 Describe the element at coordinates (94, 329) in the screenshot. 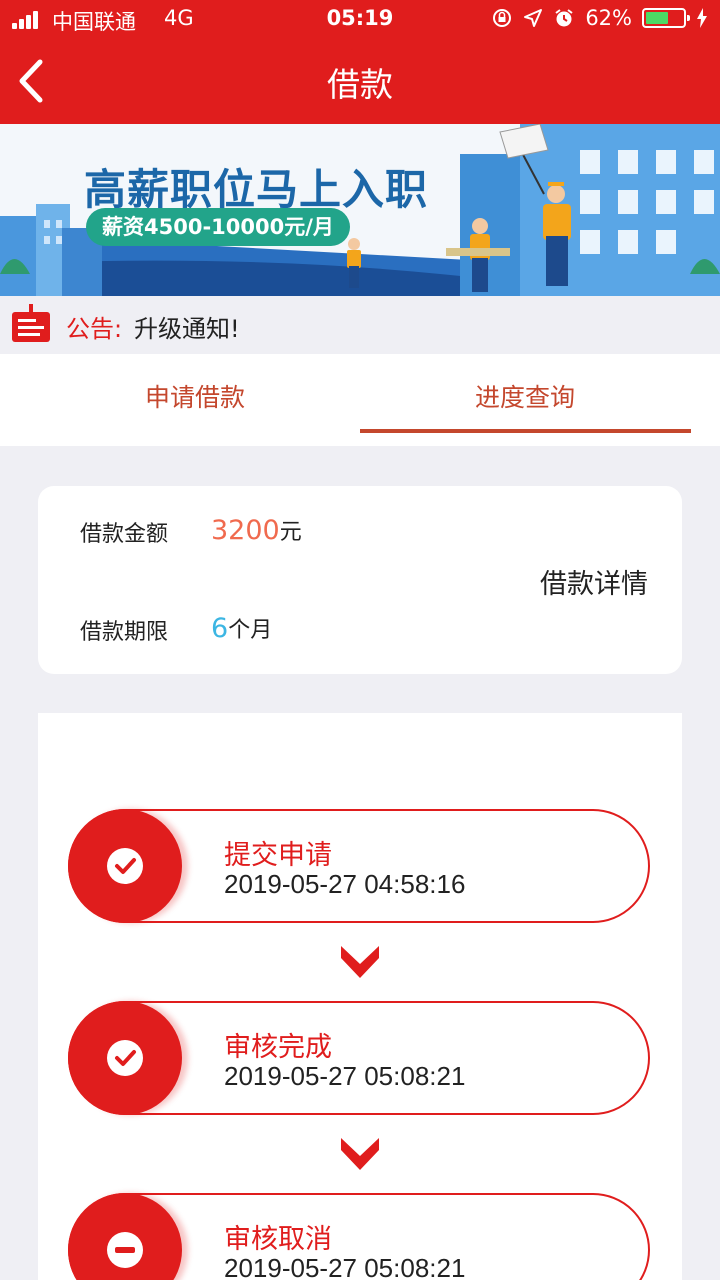

I see `notice-tag: 公告:` at that location.